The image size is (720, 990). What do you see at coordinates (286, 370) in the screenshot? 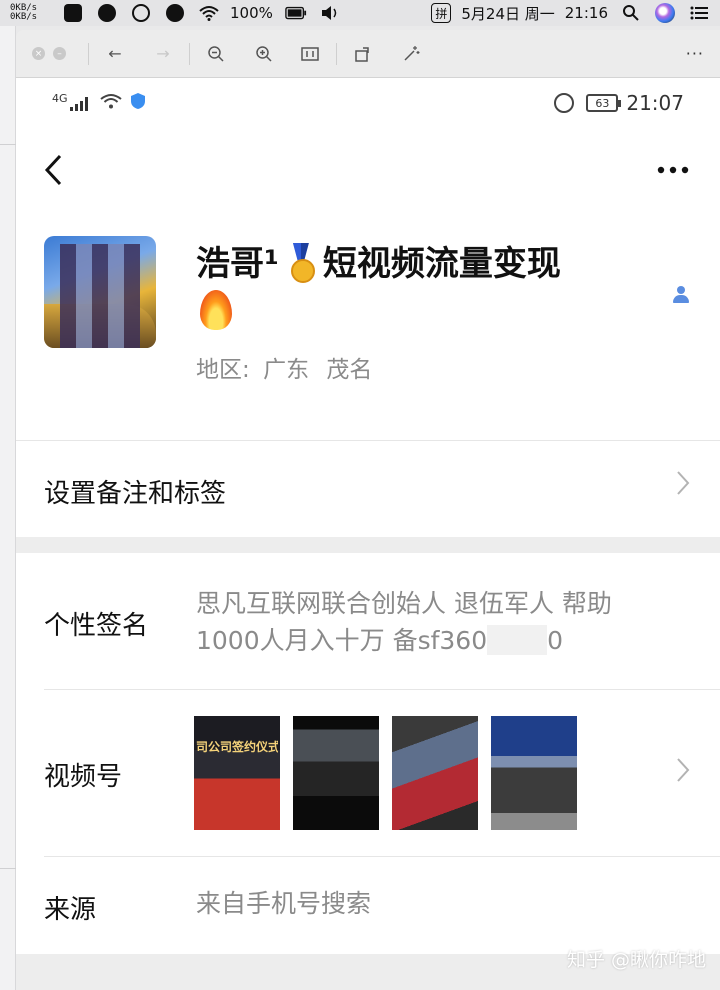
I see `region-province: 广东` at bounding box center [286, 370].